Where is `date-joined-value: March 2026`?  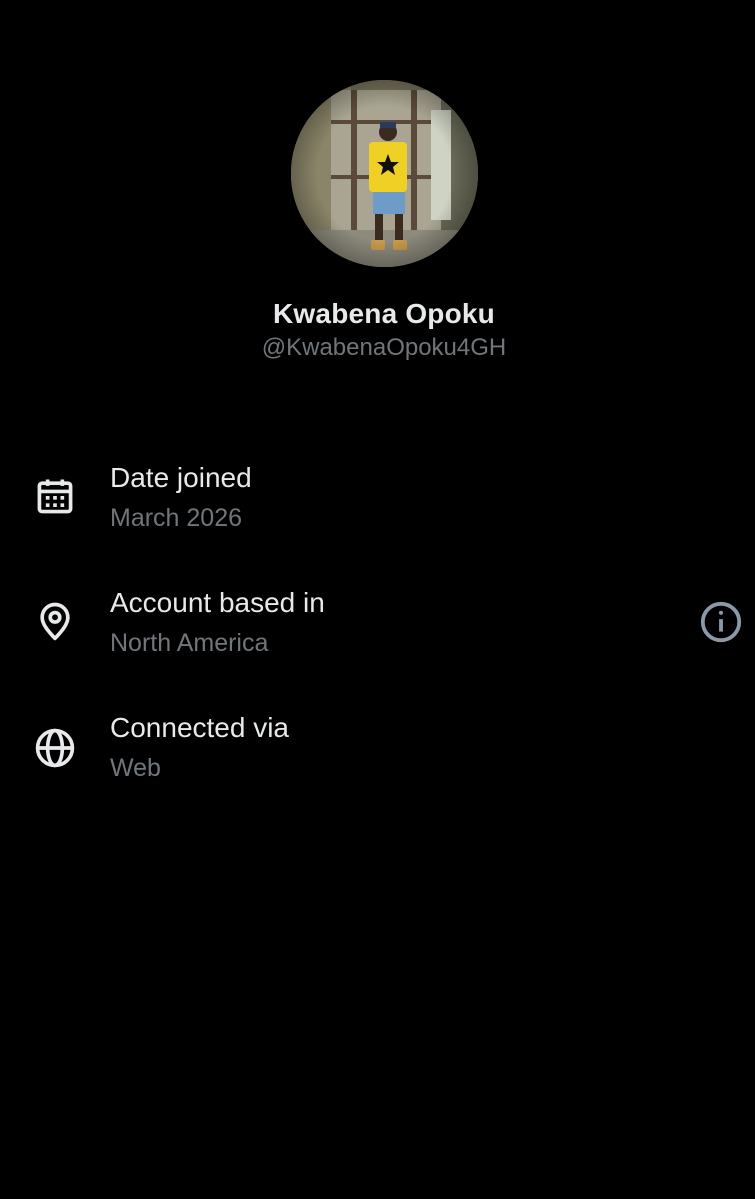
date-joined-value: March 2026 is located at coordinates (176, 518).